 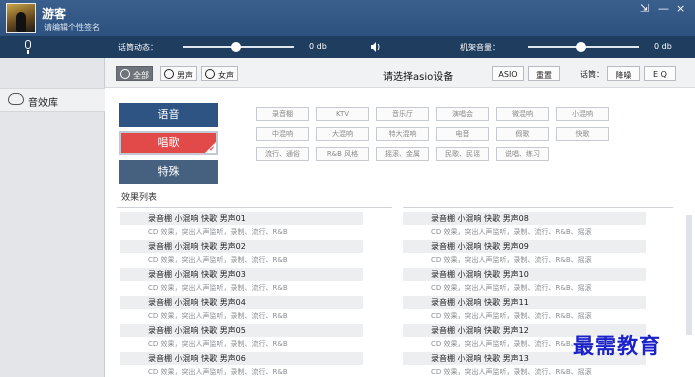 What do you see at coordinates (347, 18) in the screenshot?
I see `title-bar: 游客 请编辑个性签名 ⇲ — ×` at bounding box center [347, 18].